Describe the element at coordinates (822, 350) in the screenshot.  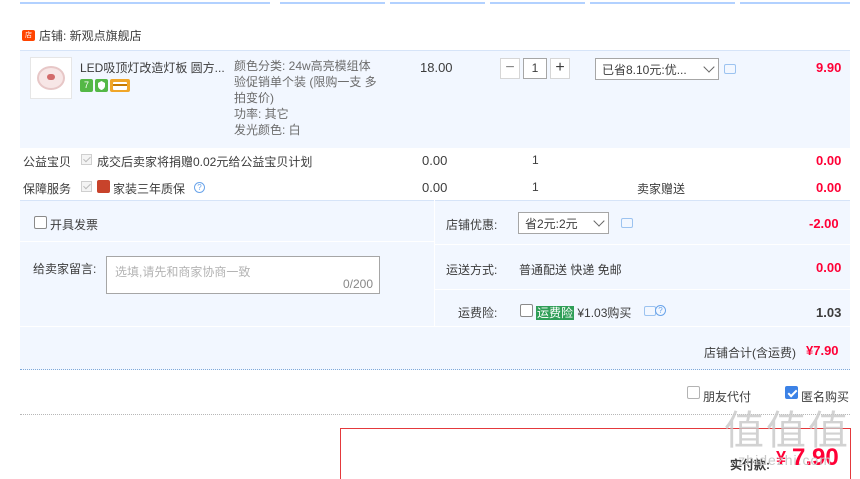
I see `shop-total-amount: ¥7.90` at that location.